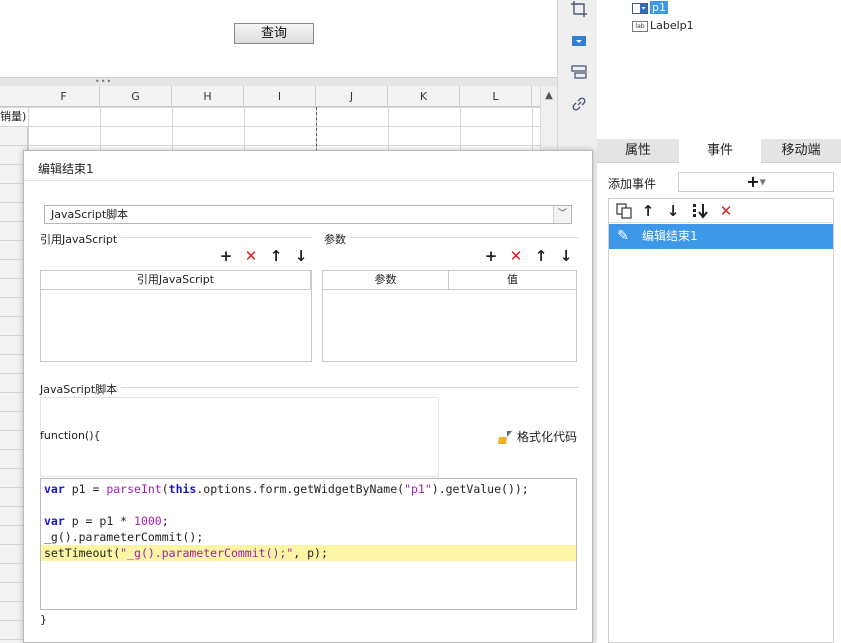 This screenshot has height=643, width=841. I want to click on param-down-icon: ↓, so click(566, 256).